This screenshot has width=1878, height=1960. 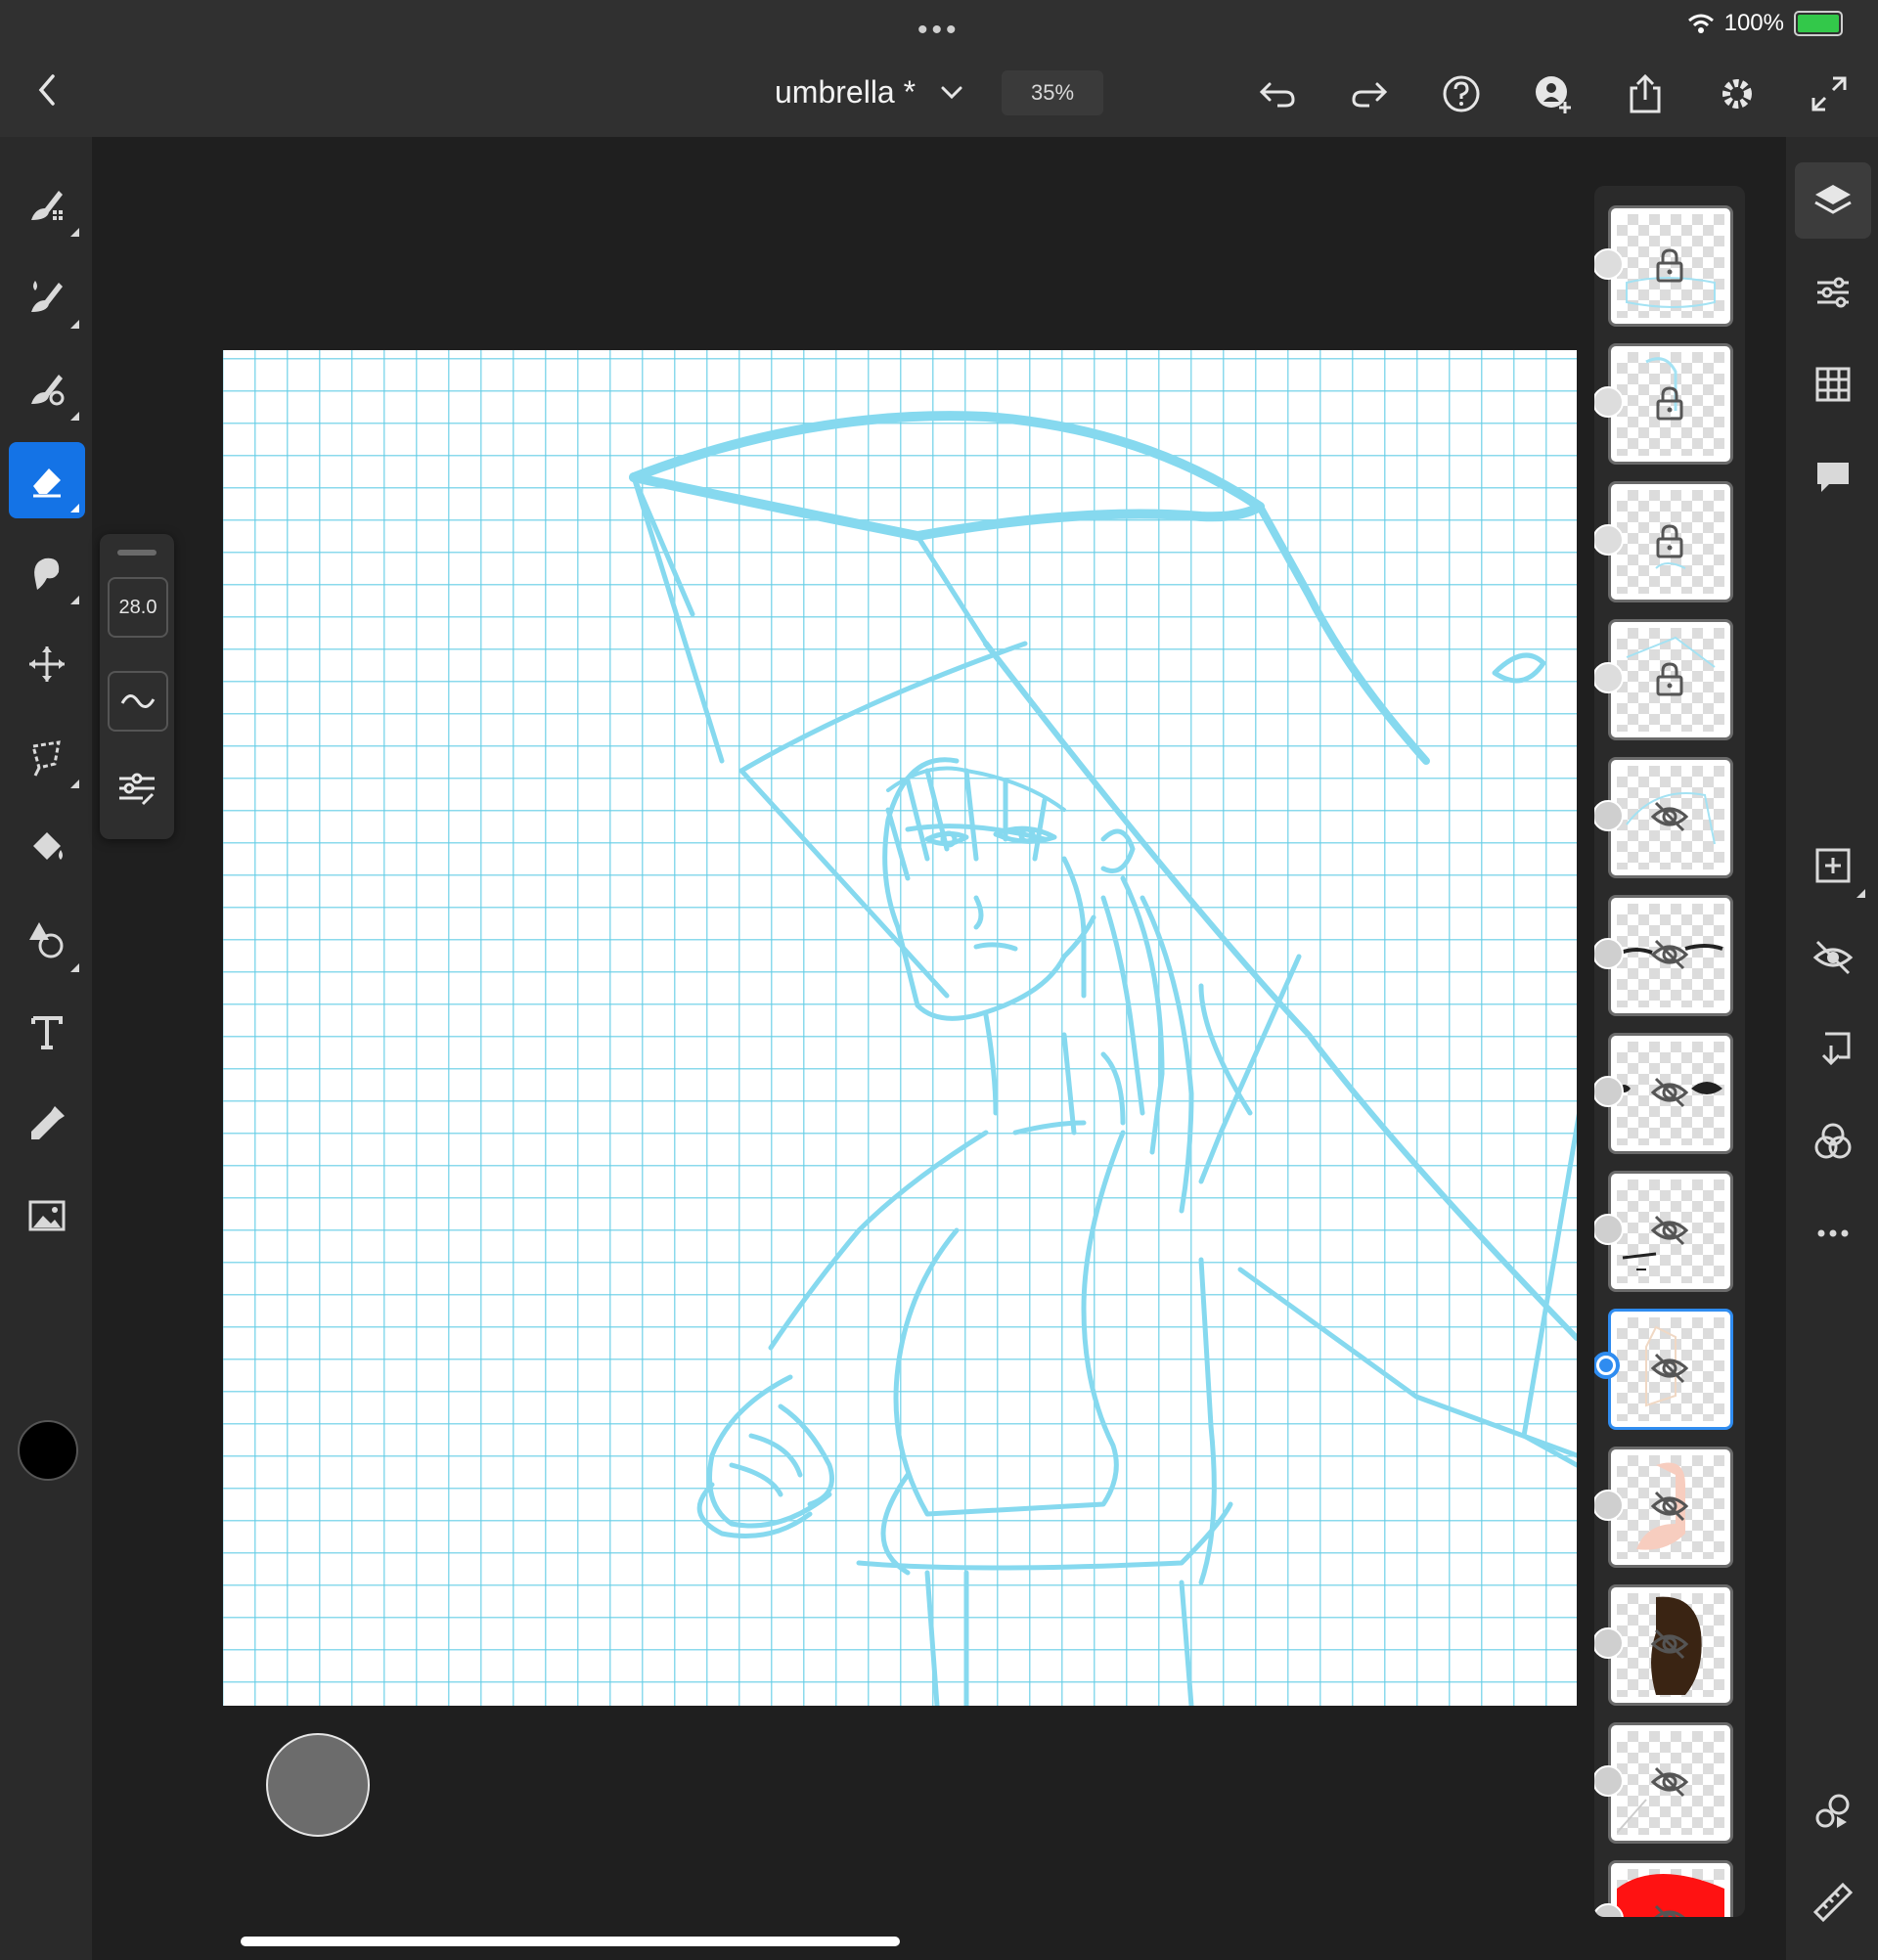 What do you see at coordinates (1753, 23) in the screenshot?
I see `battery-percentage: 100%` at bounding box center [1753, 23].